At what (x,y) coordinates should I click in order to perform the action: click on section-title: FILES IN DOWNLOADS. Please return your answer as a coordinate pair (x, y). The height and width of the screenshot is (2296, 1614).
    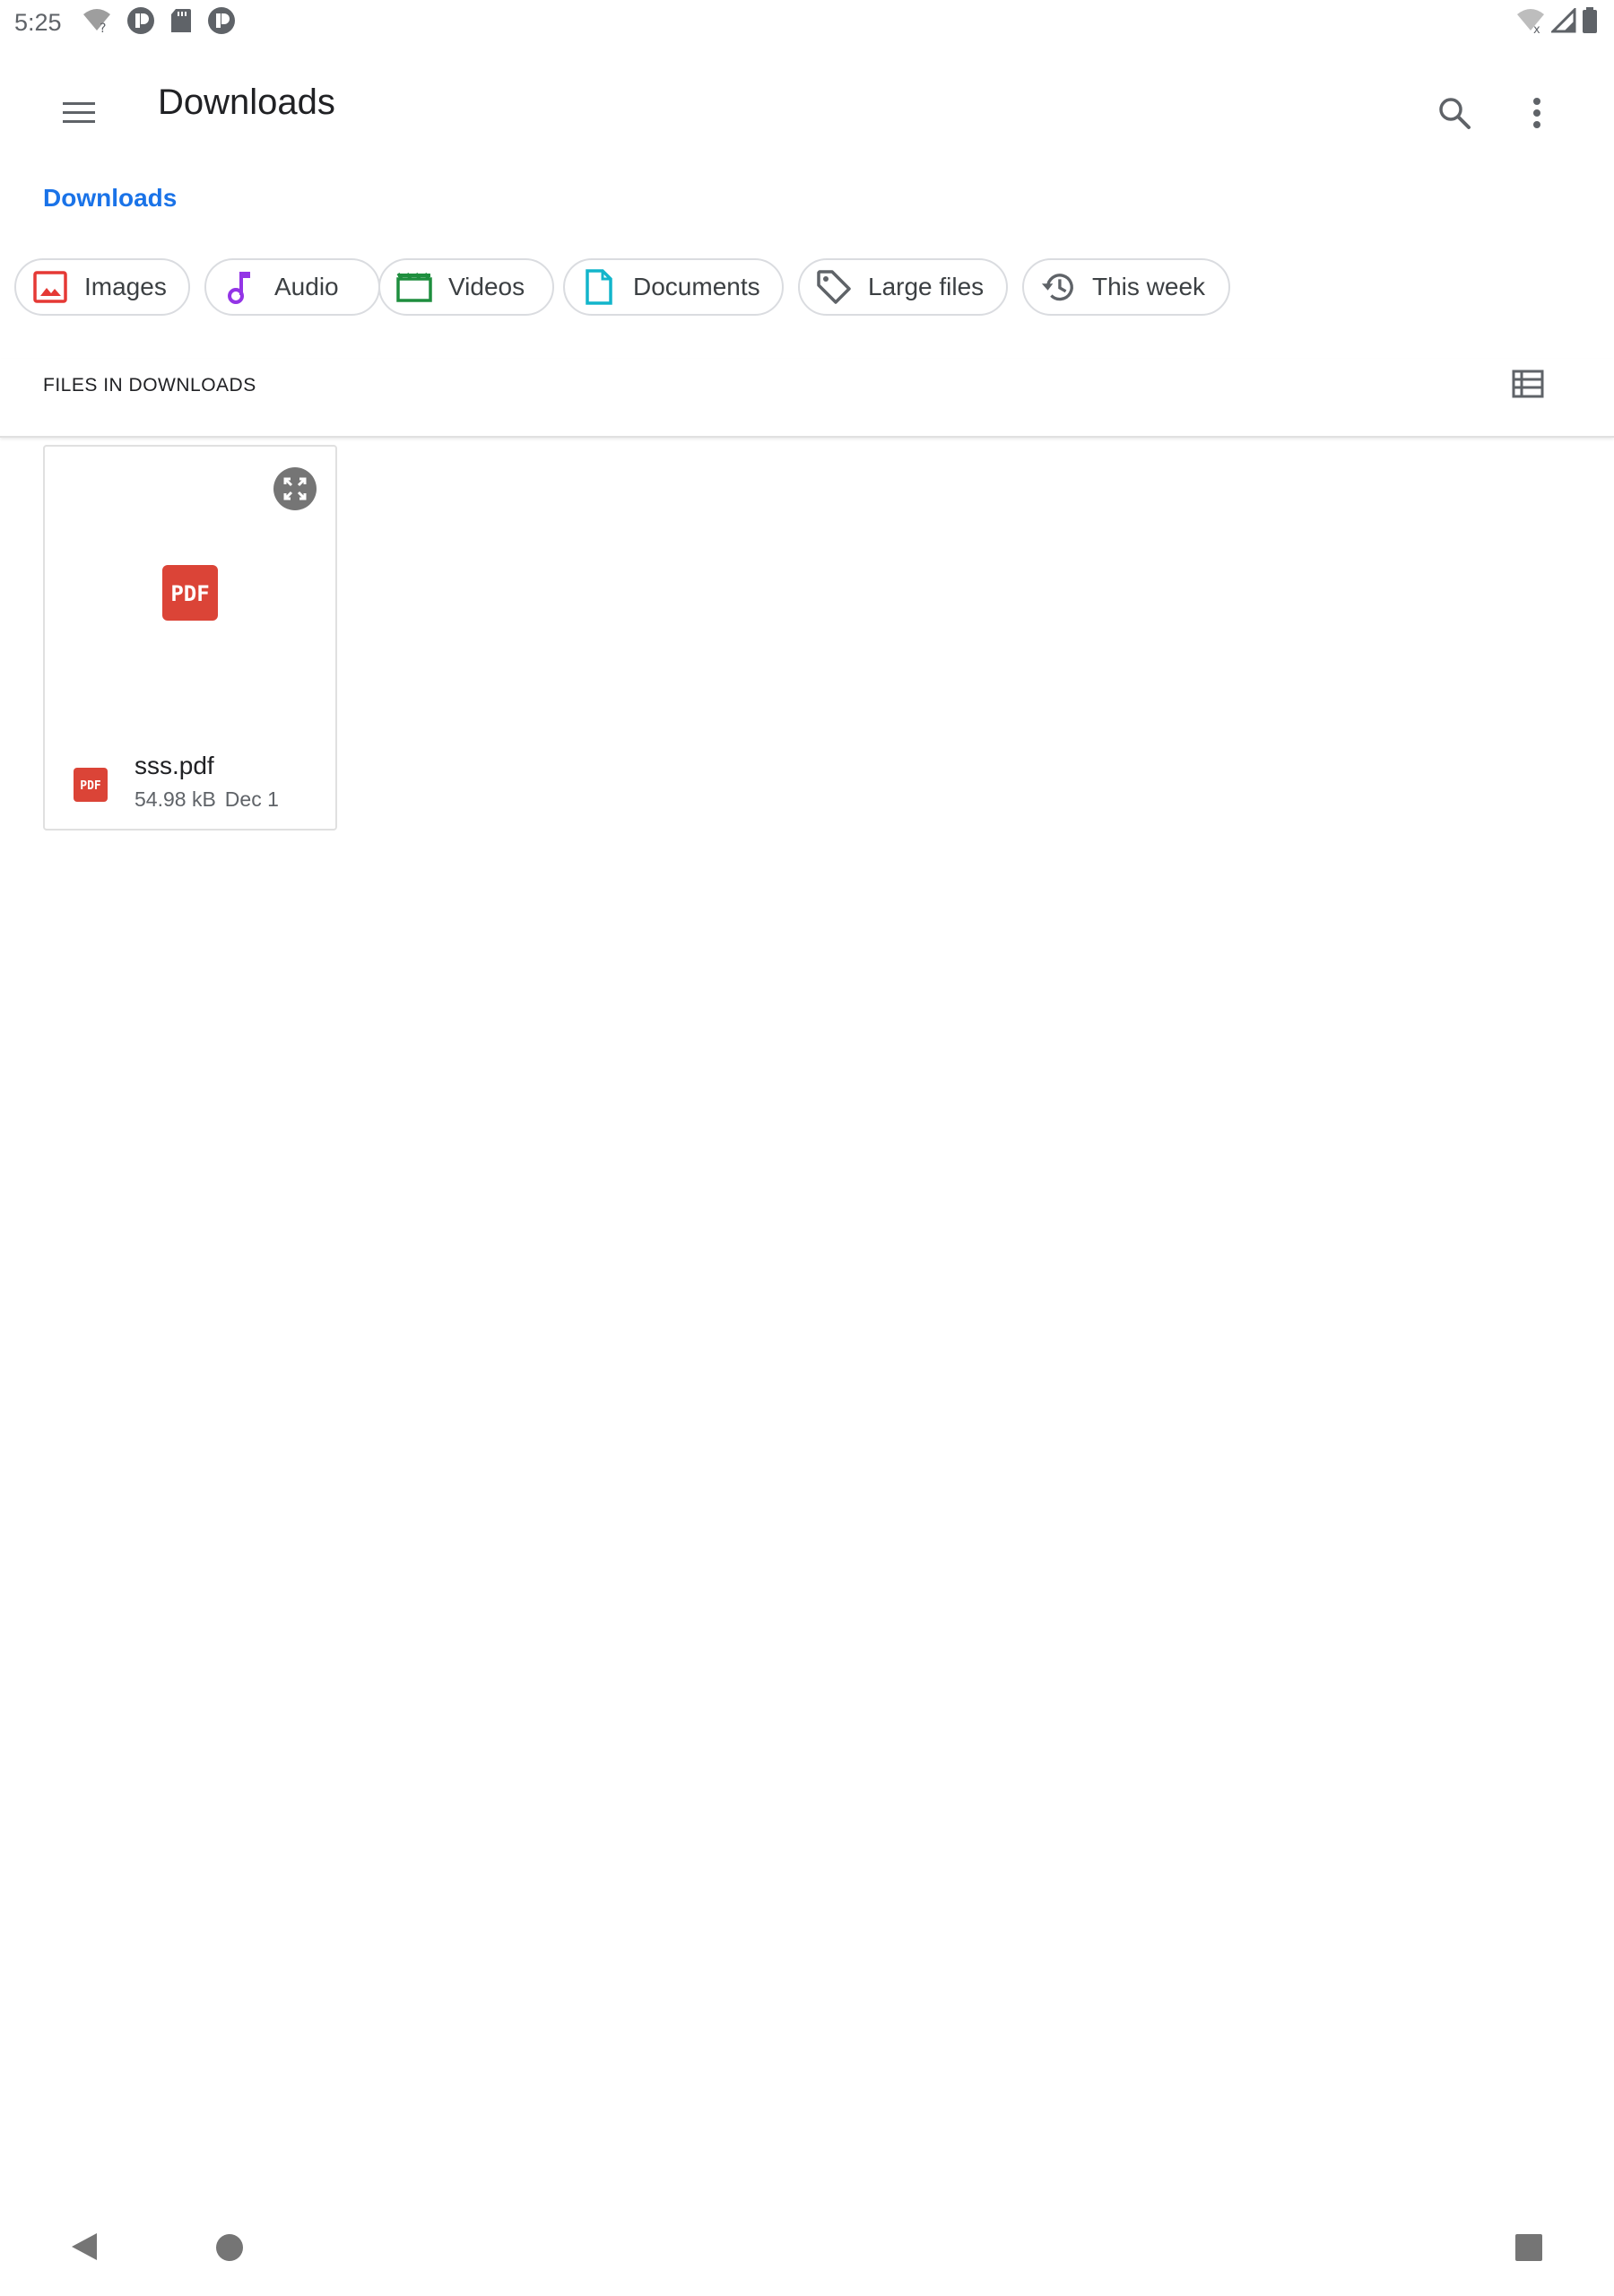
    Looking at the image, I should click on (149, 385).